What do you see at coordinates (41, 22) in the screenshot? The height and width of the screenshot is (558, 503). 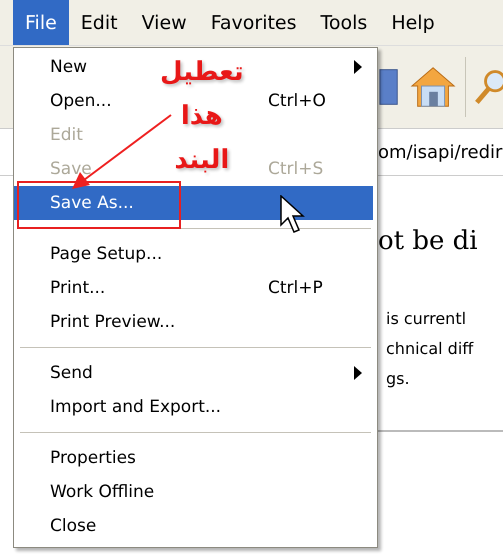 I see `menu-bar-item: File` at bounding box center [41, 22].